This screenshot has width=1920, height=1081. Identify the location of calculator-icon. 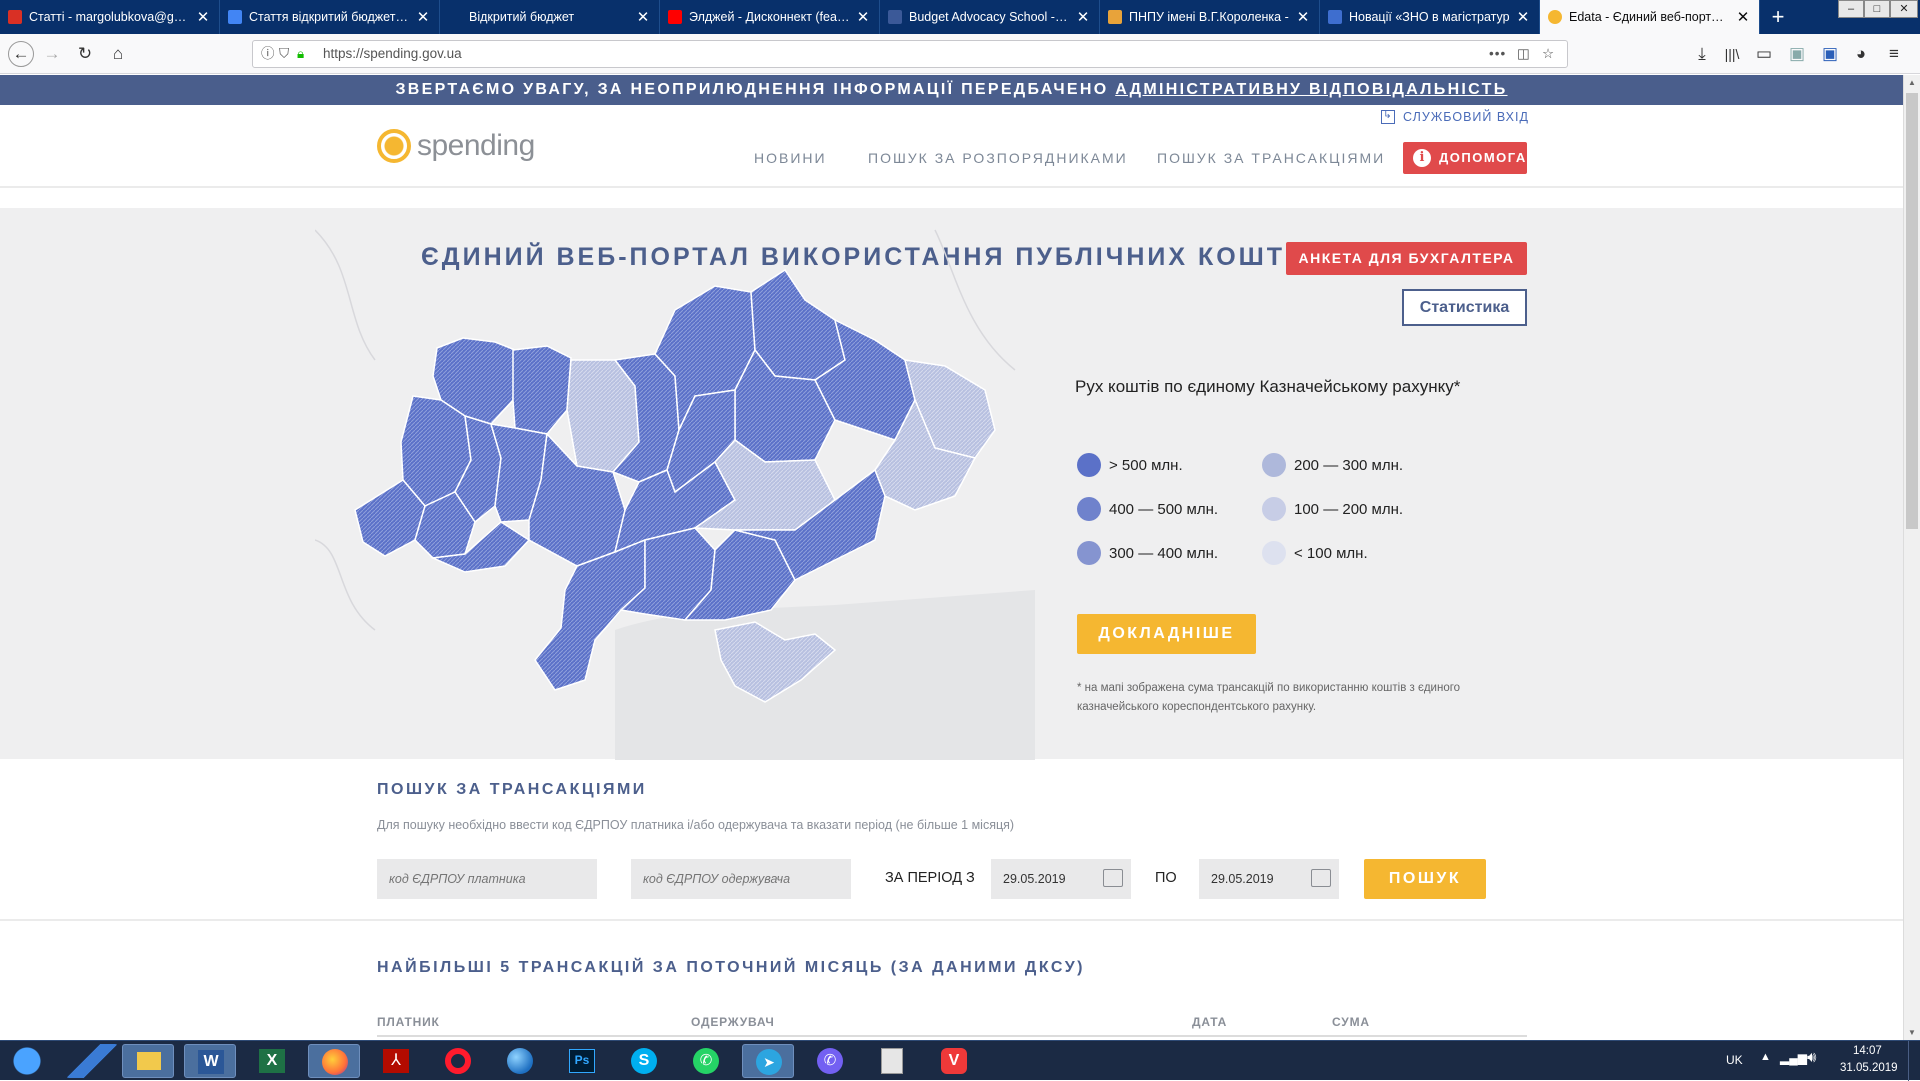
(892, 1061).